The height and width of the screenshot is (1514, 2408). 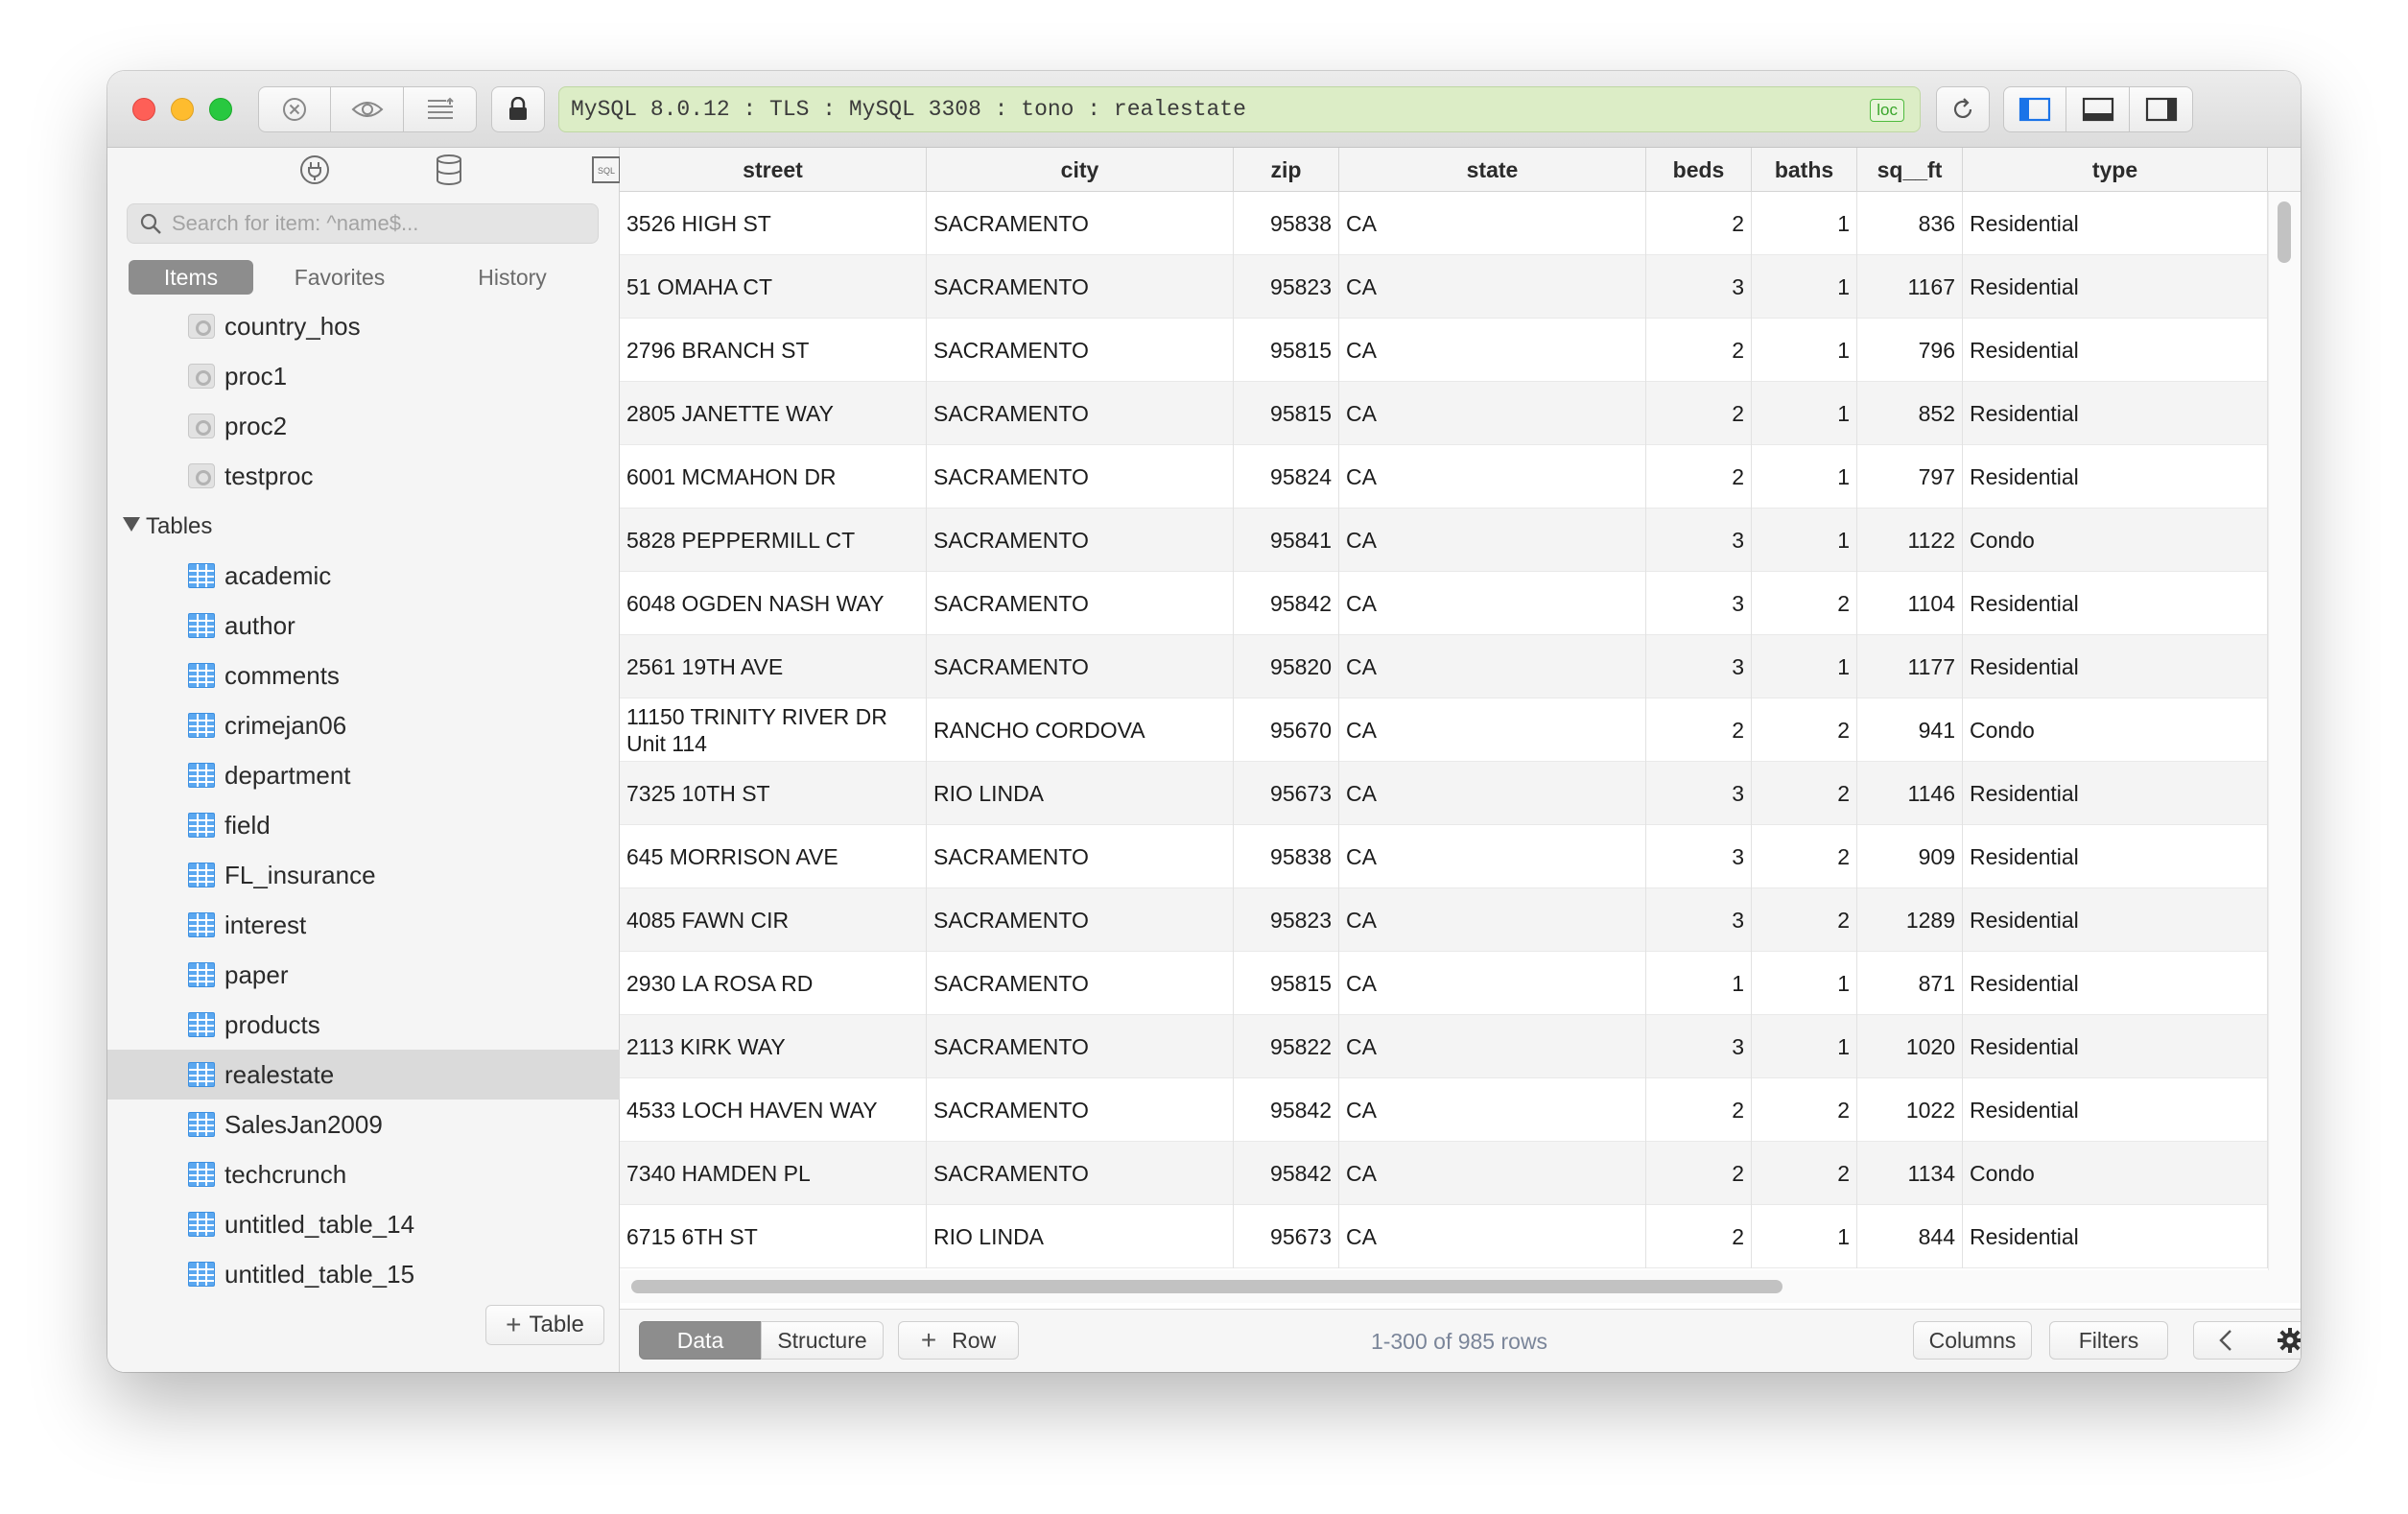 What do you see at coordinates (1286, 477) in the screenshot?
I see `cell-zip: 95824` at bounding box center [1286, 477].